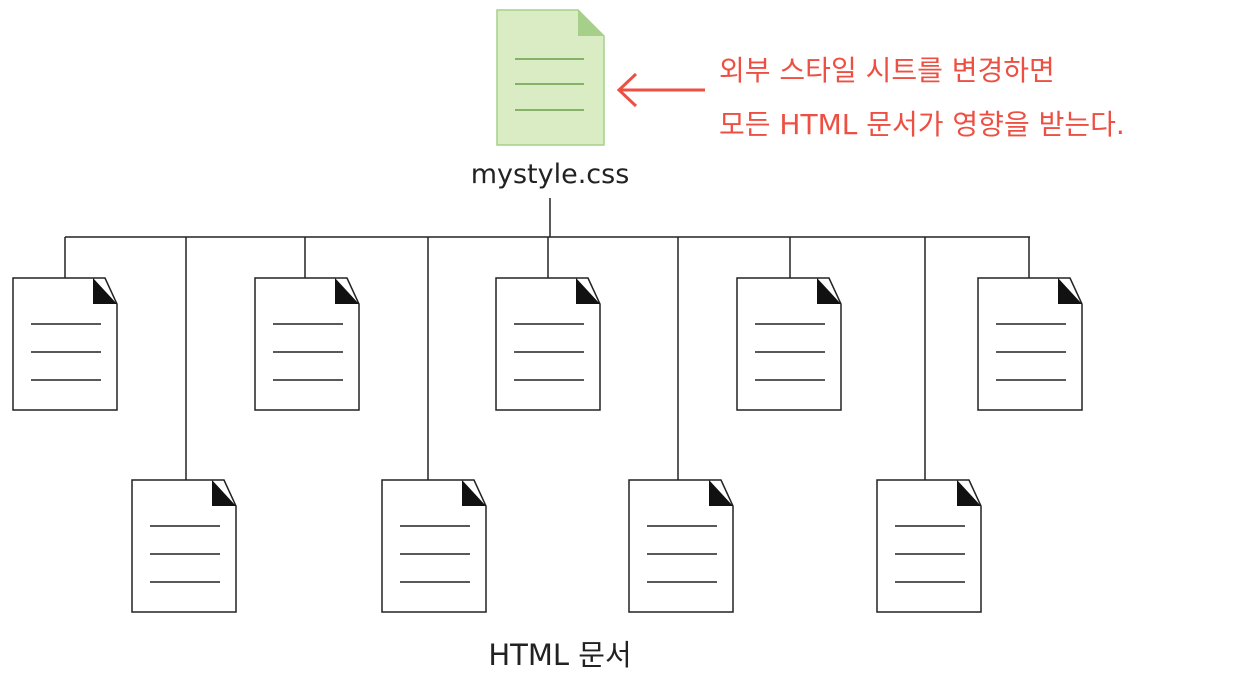 This screenshot has width=1235, height=683. Describe the element at coordinates (550, 77) in the screenshot. I see `css-file-icon` at that location.